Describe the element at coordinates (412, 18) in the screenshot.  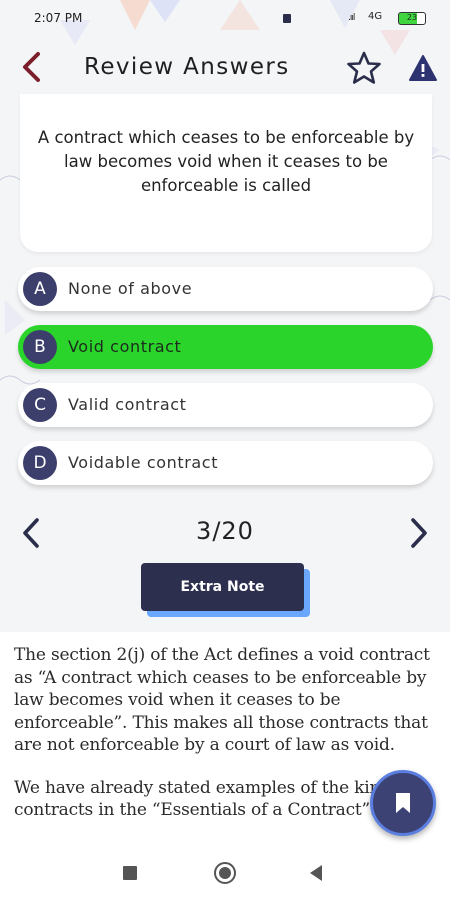
I see `battery-icon: 23` at that location.